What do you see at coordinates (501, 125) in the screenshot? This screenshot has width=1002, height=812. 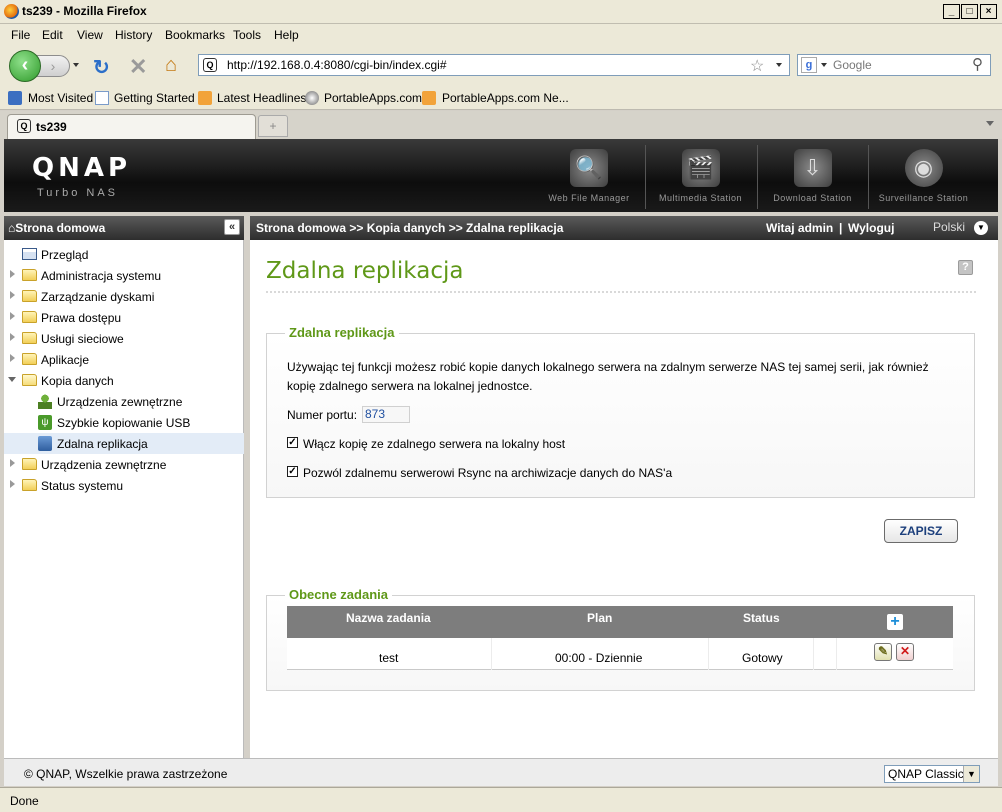 I see `tab-bar: Q ts239 +` at bounding box center [501, 125].